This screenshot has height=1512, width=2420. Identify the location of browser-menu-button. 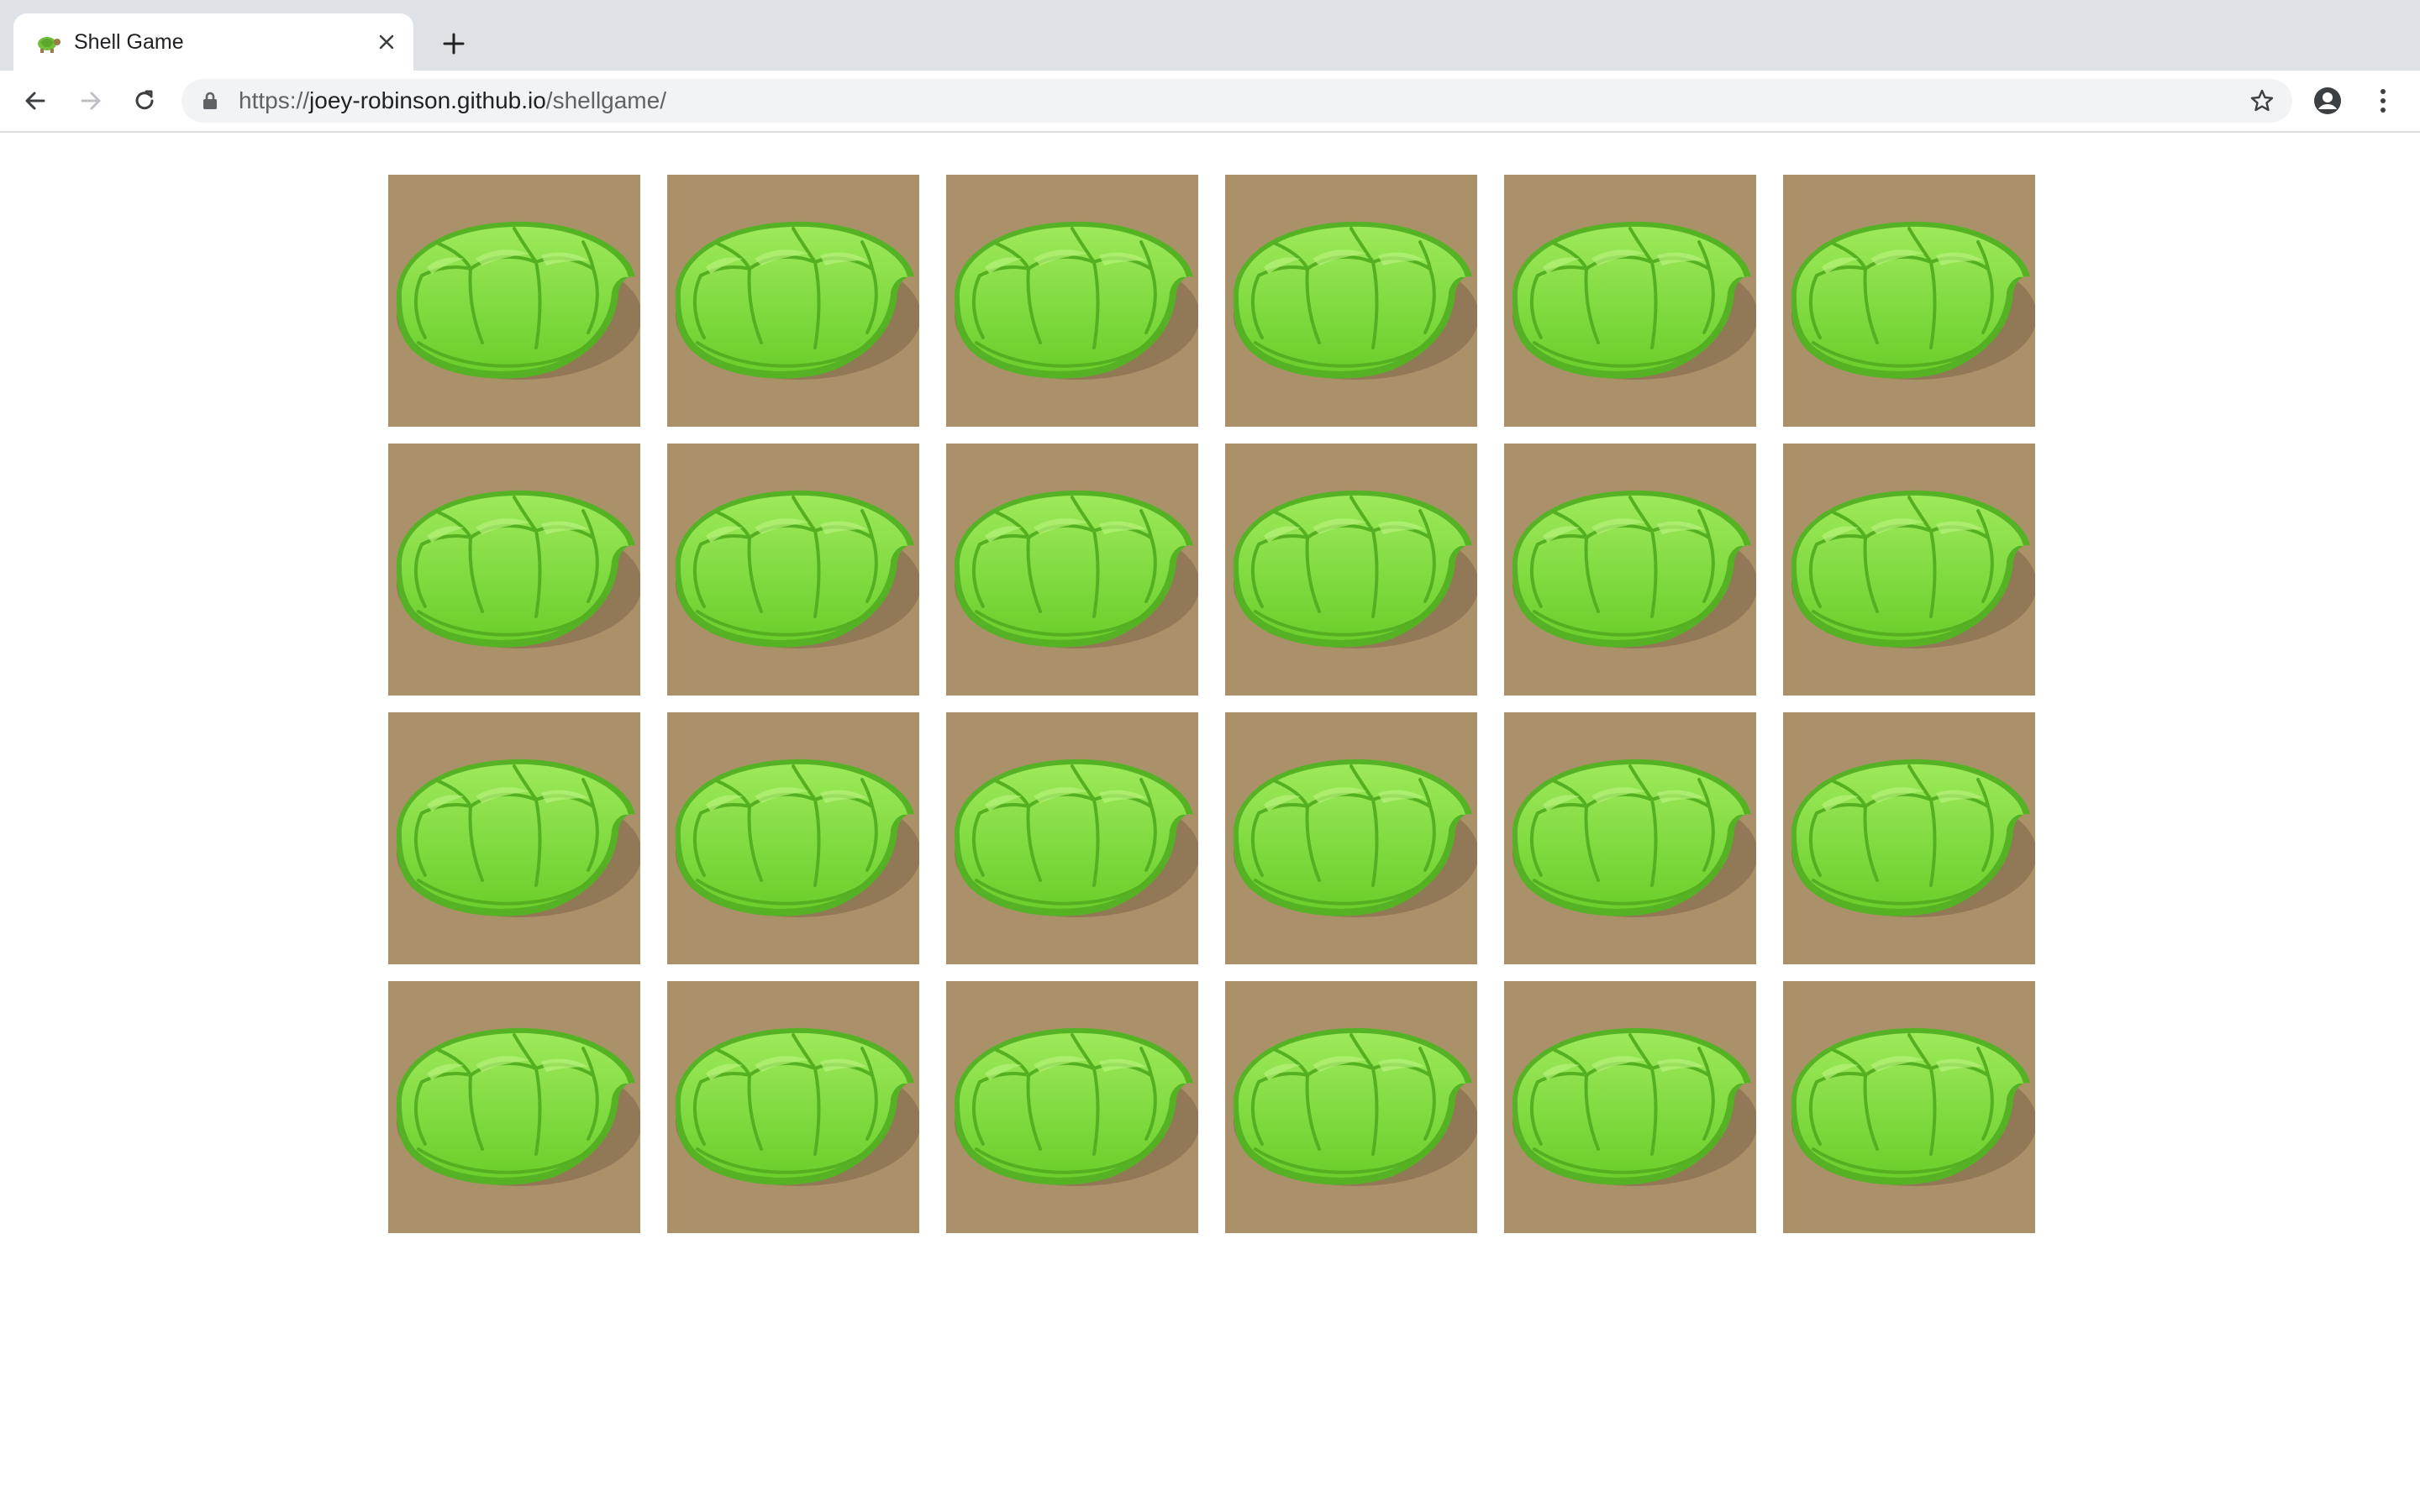
(2384, 100).